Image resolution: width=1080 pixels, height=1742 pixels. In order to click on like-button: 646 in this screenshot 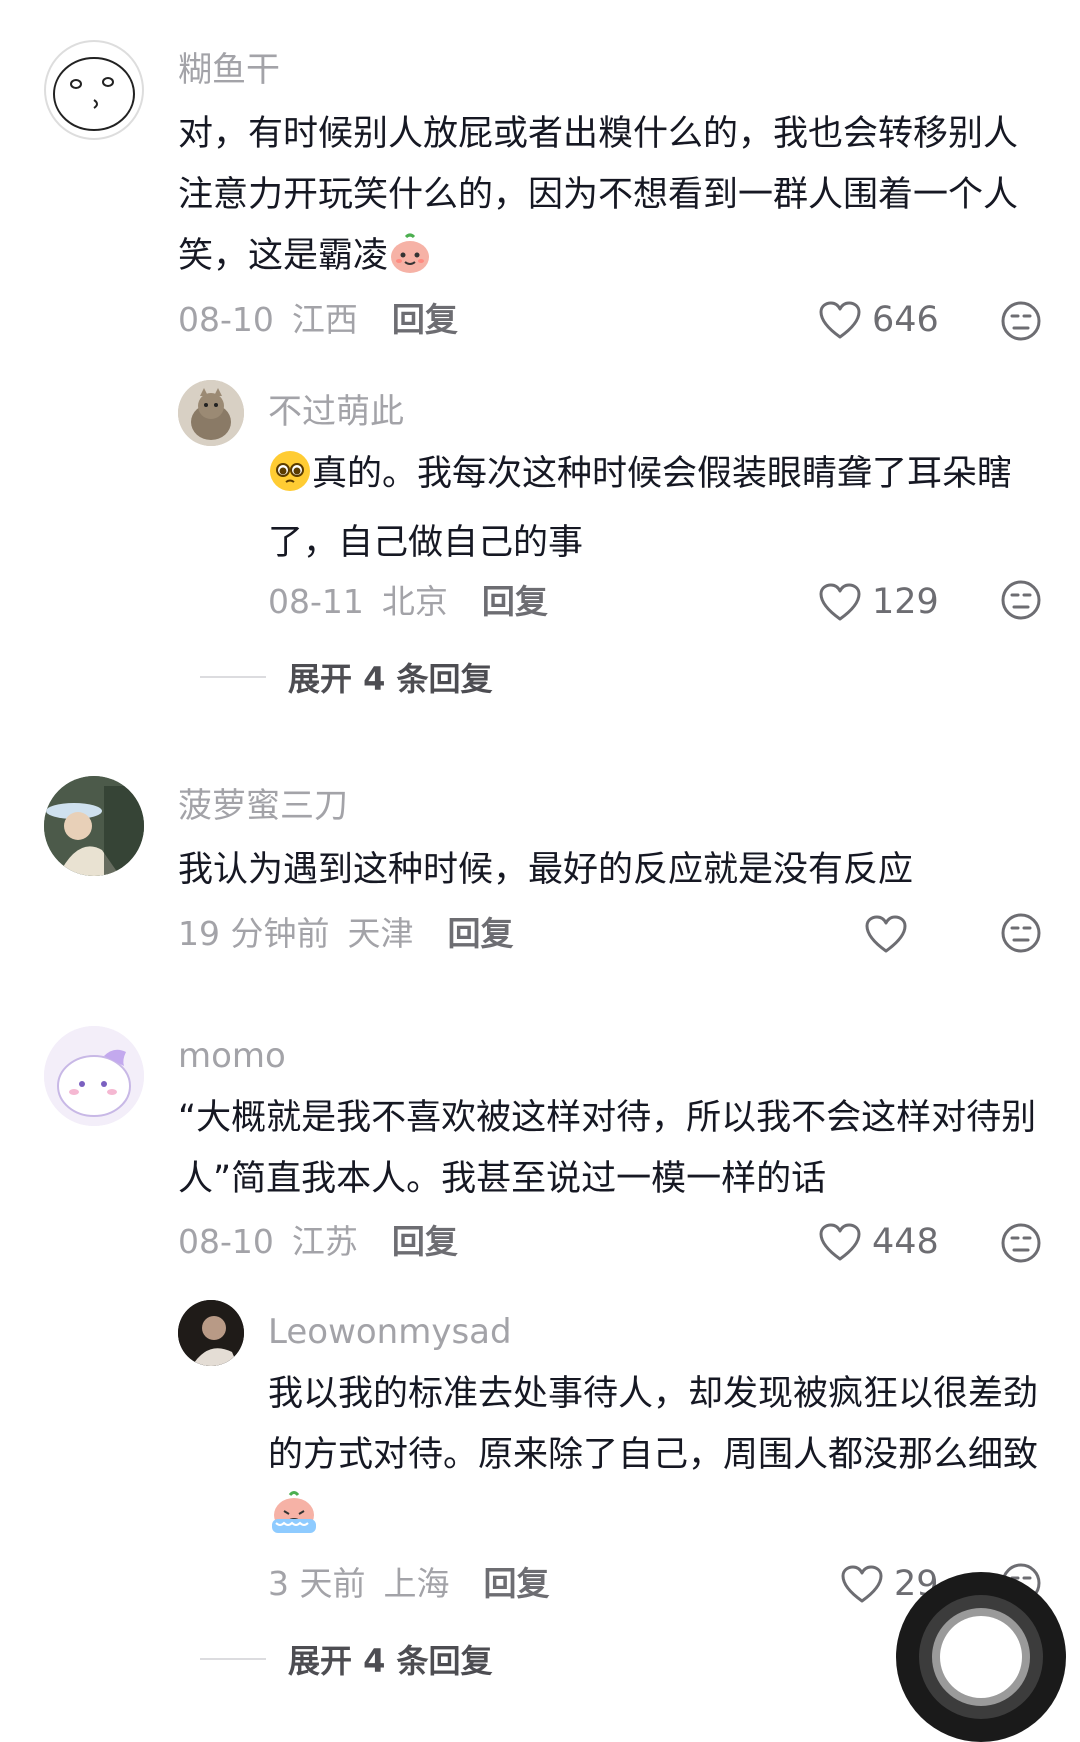, I will do `click(878, 320)`.